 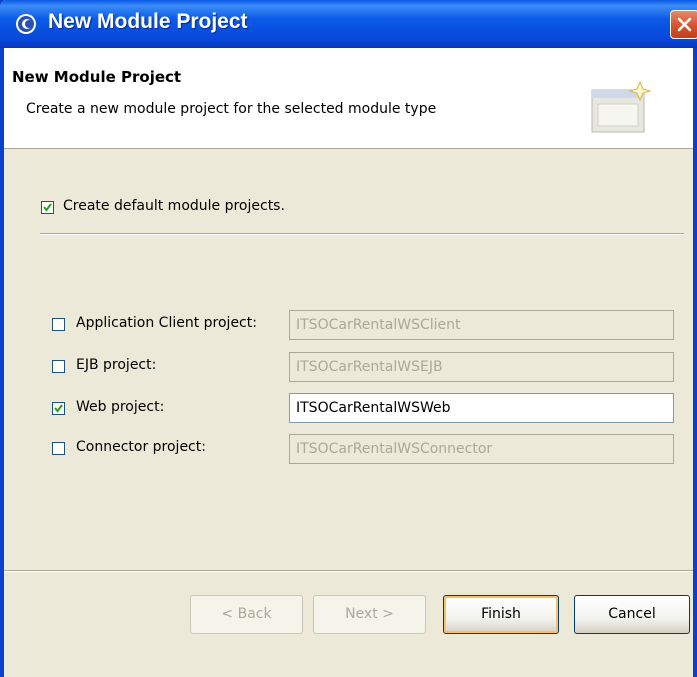 I want to click on web-checkbox, so click(x=58, y=408).